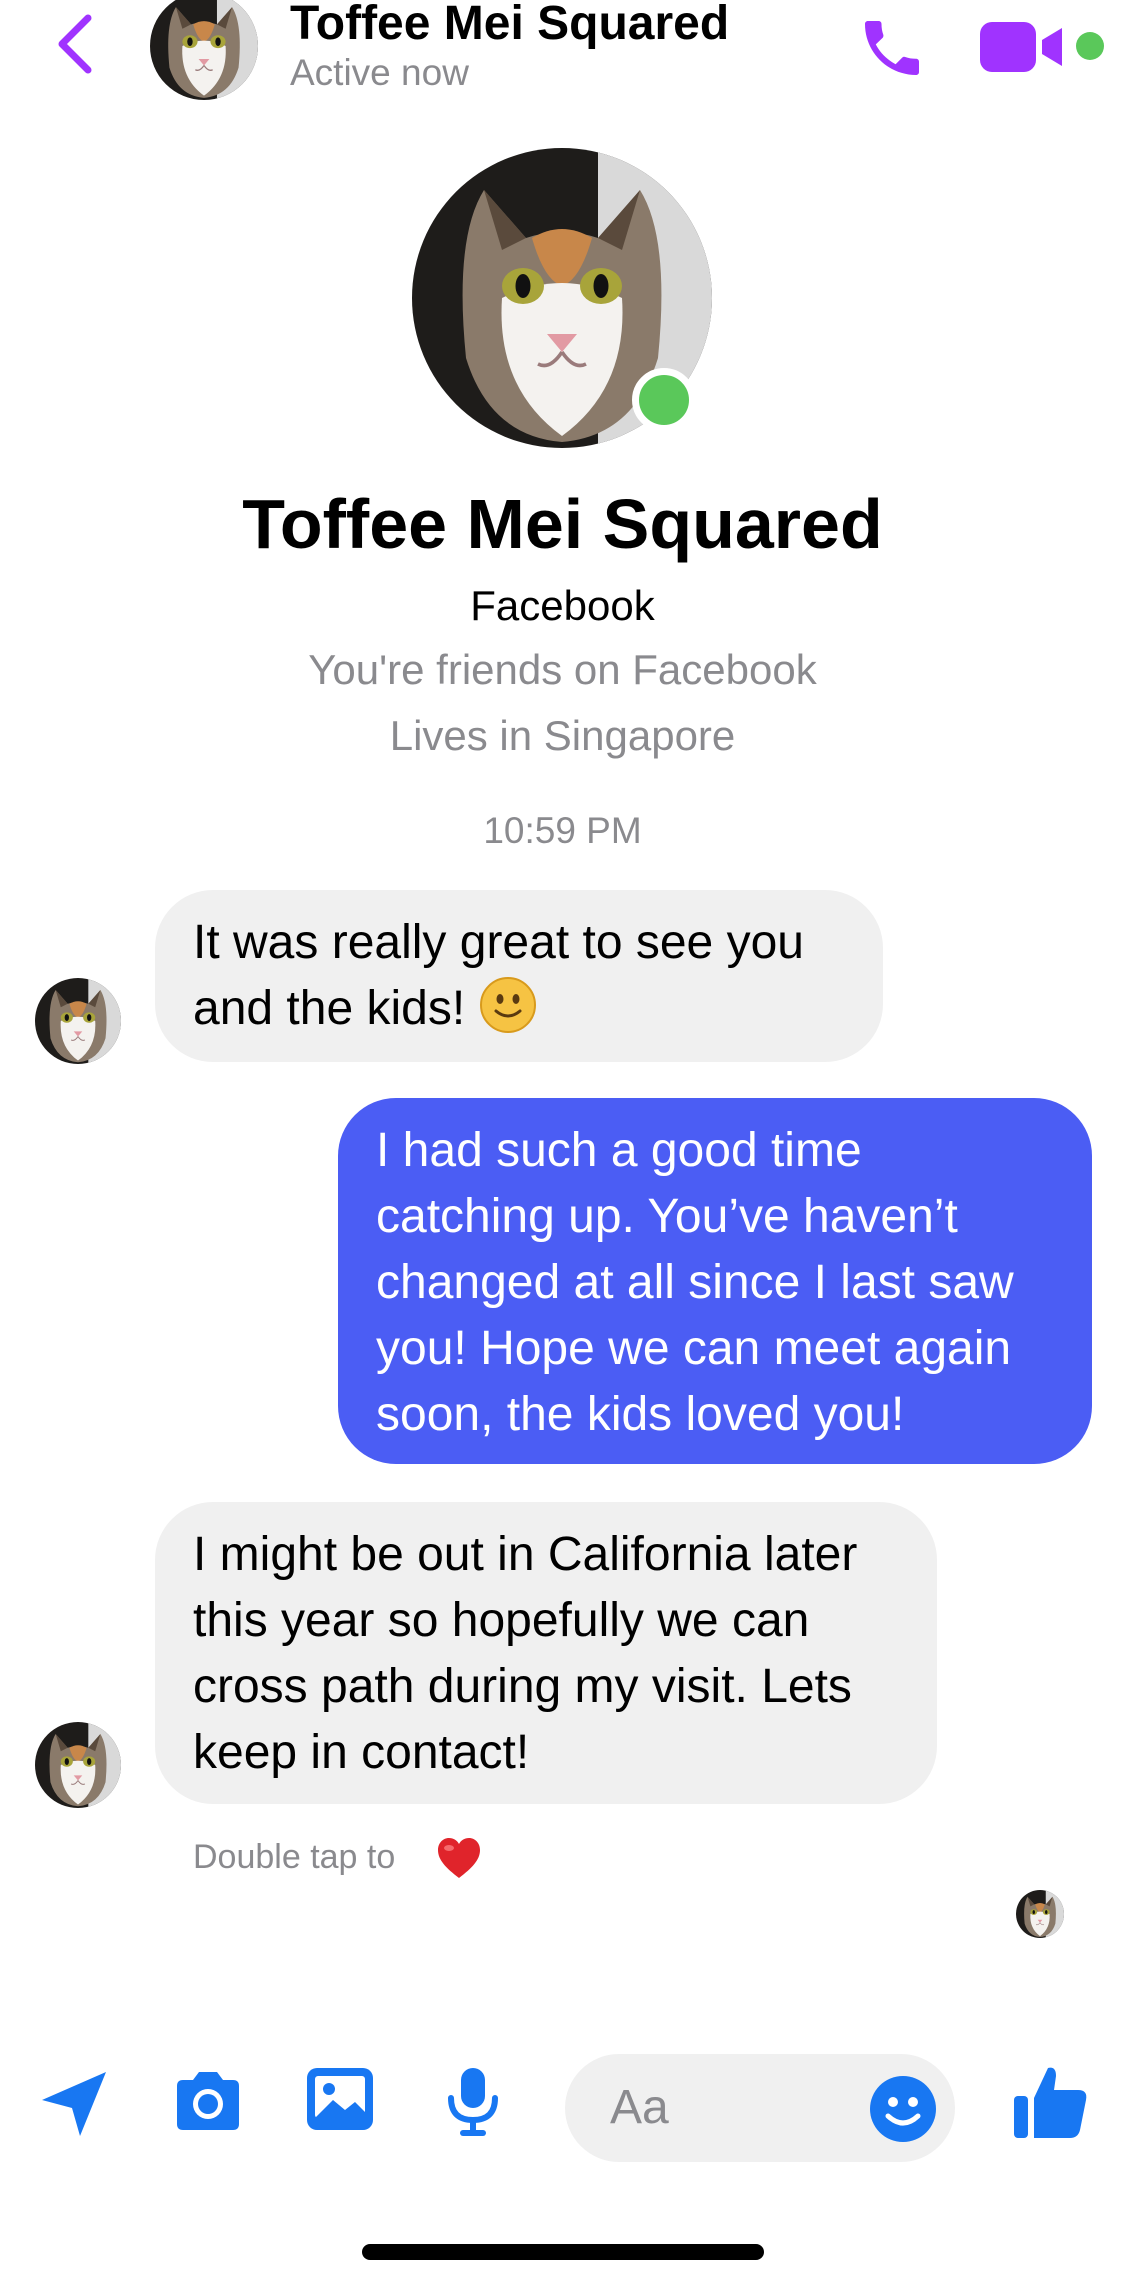 This screenshot has height=2284, width=1125. What do you see at coordinates (694, 1348) in the screenshot?
I see `message-line: you! Hope we can meet again` at bounding box center [694, 1348].